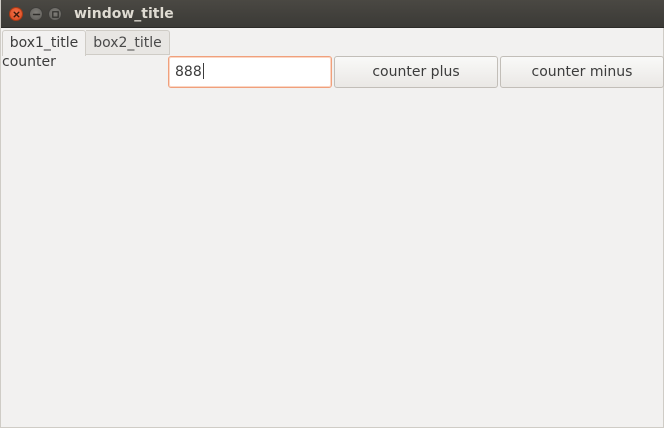 The width and height of the screenshot is (664, 428). What do you see at coordinates (188, 72) in the screenshot?
I see `counter-value: 888` at bounding box center [188, 72].